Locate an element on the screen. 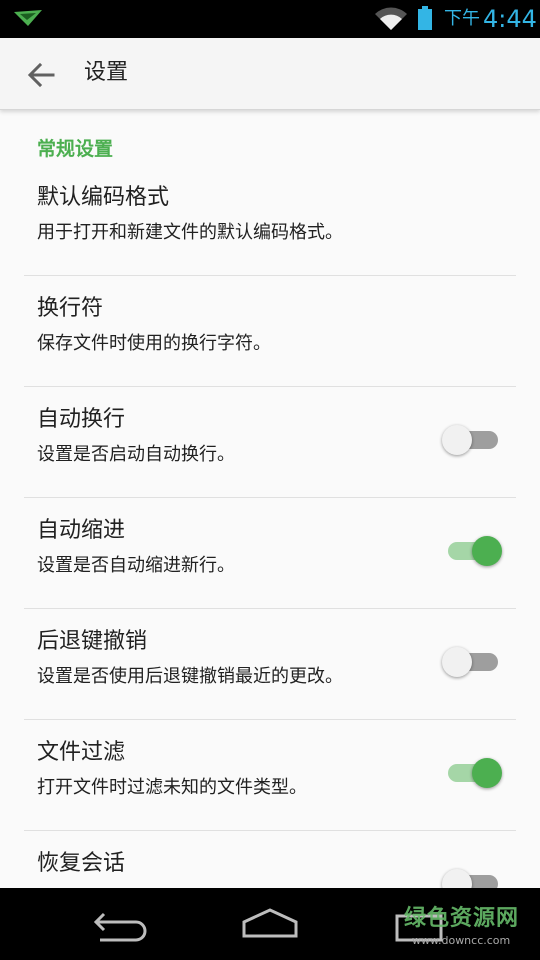 Image resolution: width=540 pixels, height=960 pixels. pref-restore-session: 恢复会话 is located at coordinates (270, 859).